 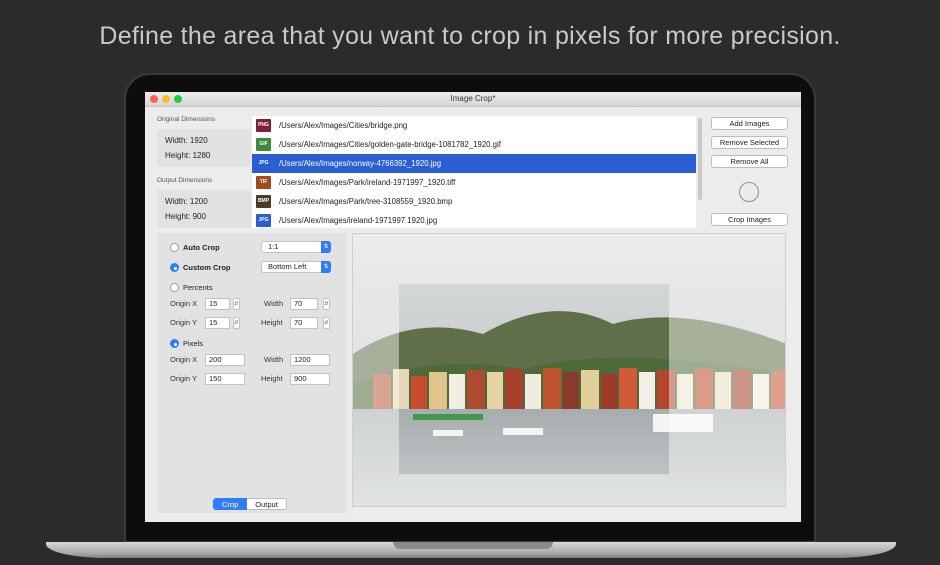 I want to click on anchor-select: Bottom Left ⇅, so click(x=296, y=267).